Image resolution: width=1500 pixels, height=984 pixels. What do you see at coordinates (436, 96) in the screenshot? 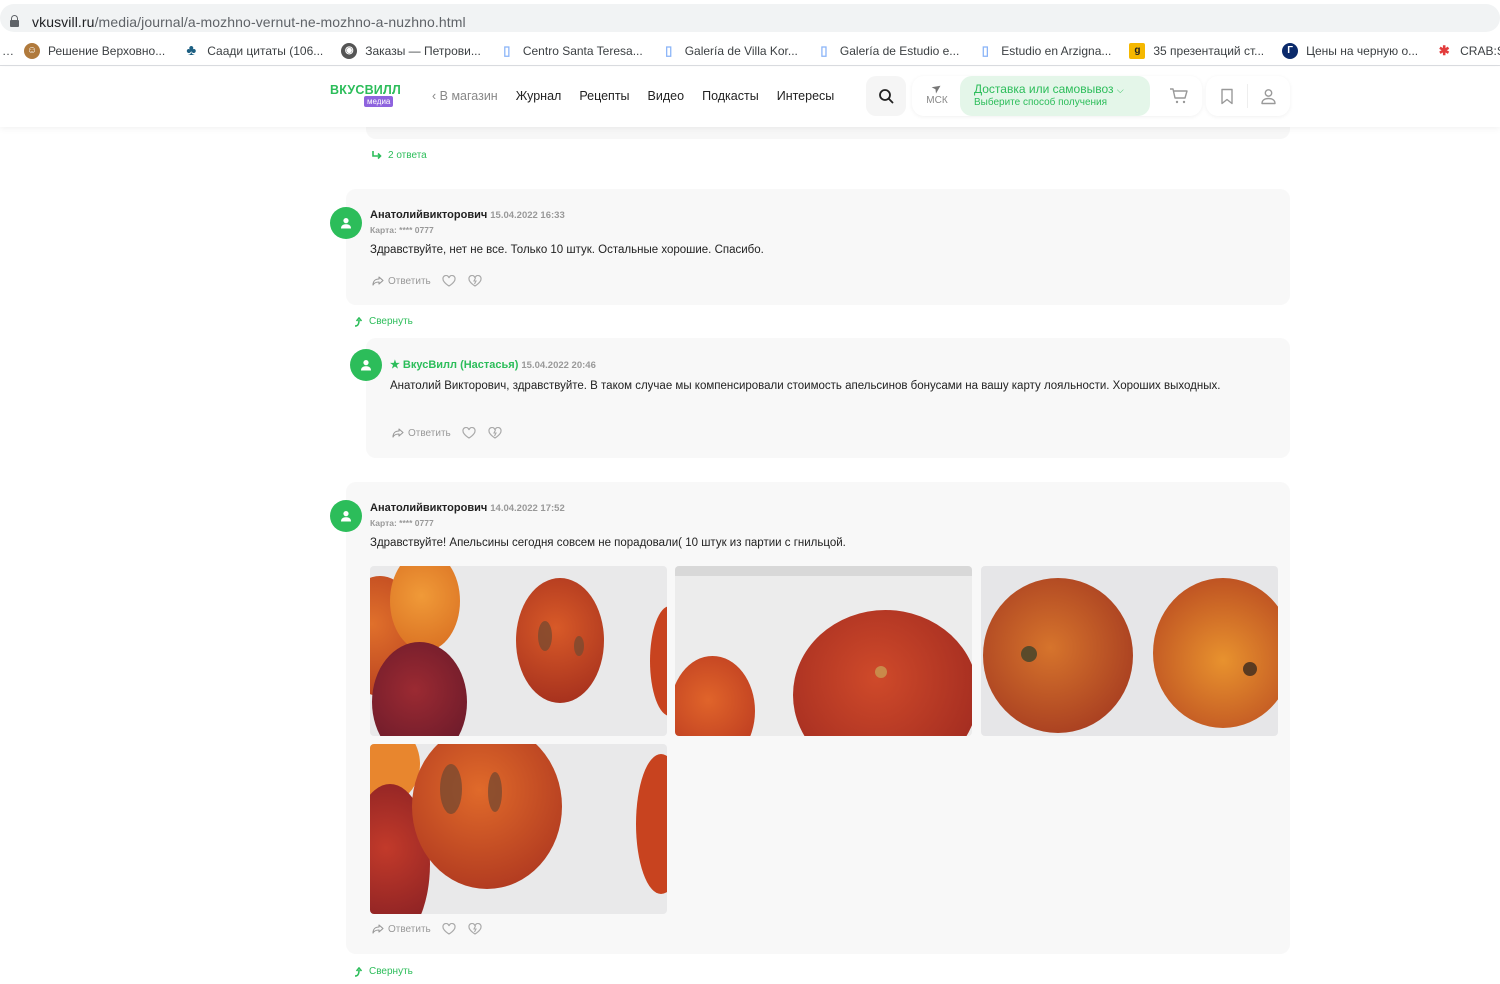
I see `chevron-left-icon: ‹` at bounding box center [436, 96].